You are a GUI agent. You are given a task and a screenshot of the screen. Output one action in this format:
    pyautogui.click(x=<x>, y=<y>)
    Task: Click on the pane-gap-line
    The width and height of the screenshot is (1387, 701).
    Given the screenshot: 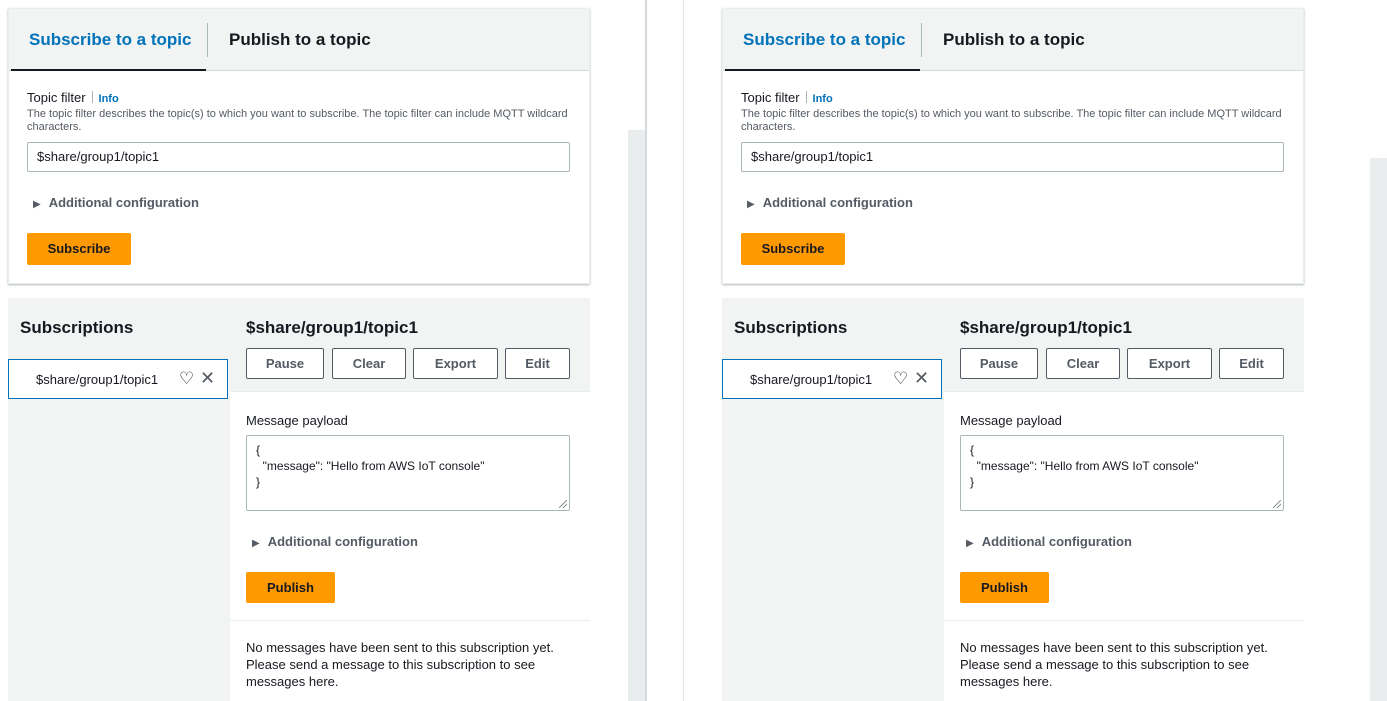 What is the action you would take?
    pyautogui.click(x=683, y=350)
    